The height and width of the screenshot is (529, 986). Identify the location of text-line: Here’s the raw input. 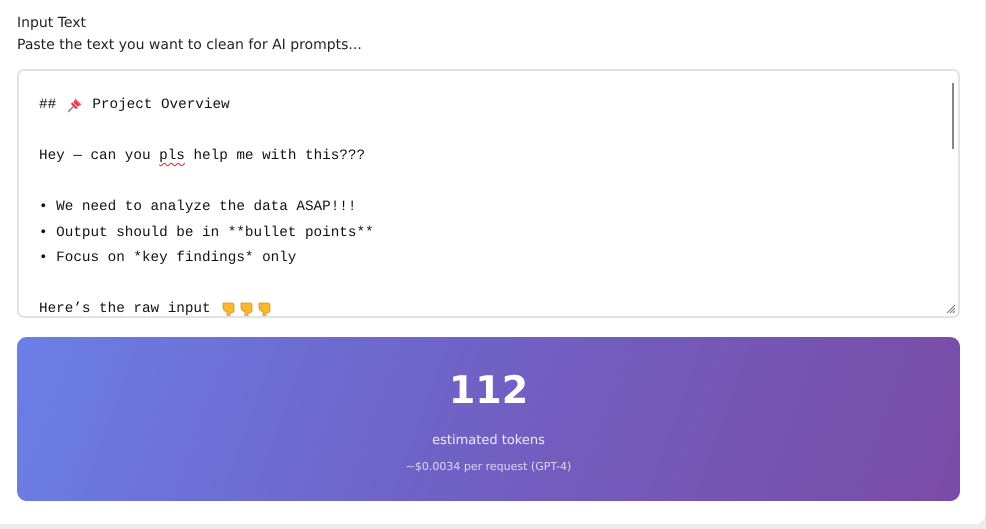
(125, 308).